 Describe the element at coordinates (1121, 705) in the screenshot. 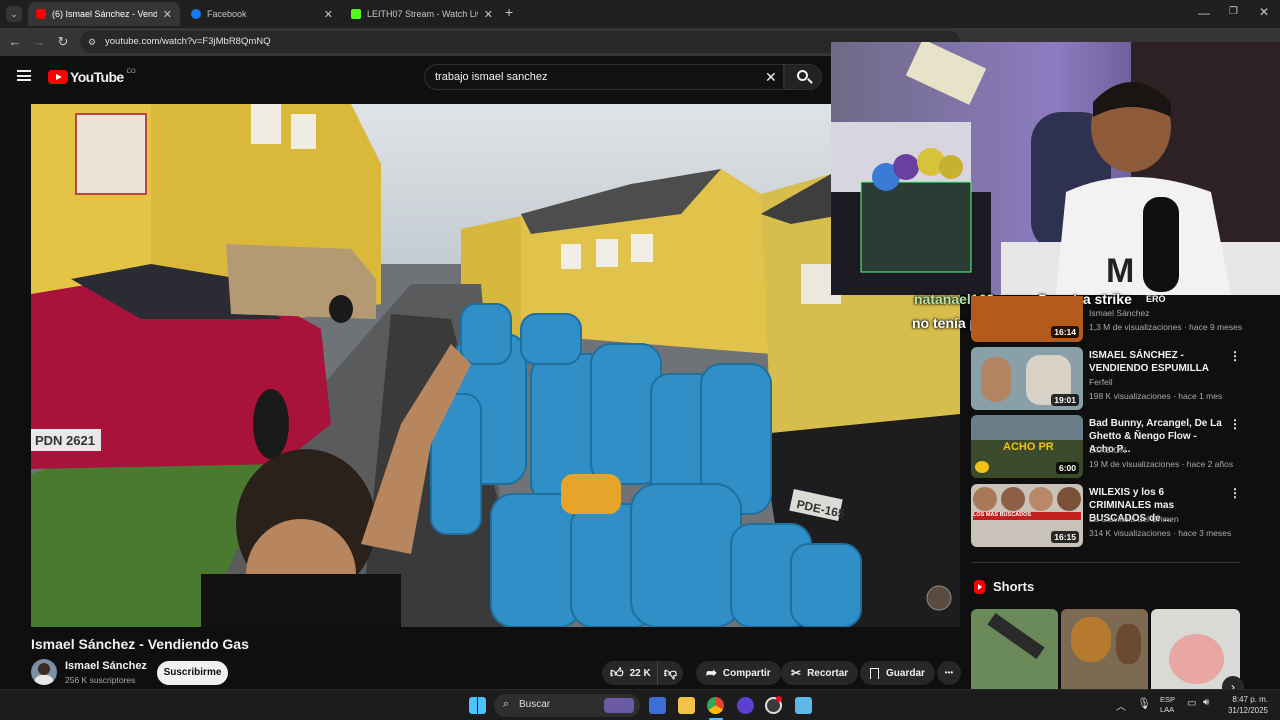

I see `show-hidden-icons-chevron: ︿` at that location.